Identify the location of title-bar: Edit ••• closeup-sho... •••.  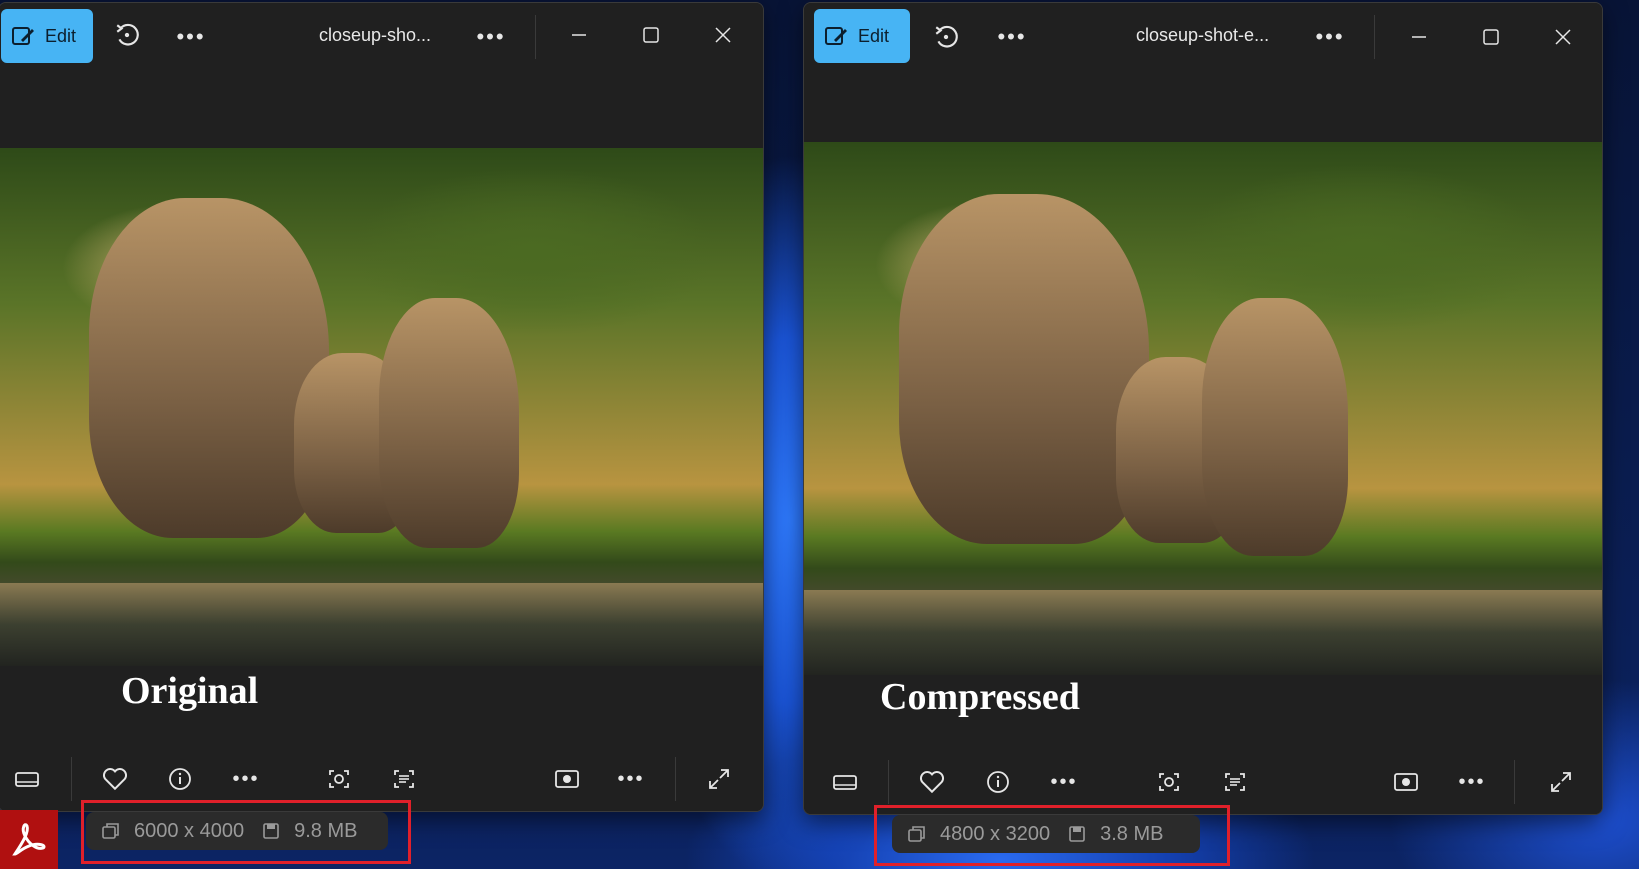
(381, 36).